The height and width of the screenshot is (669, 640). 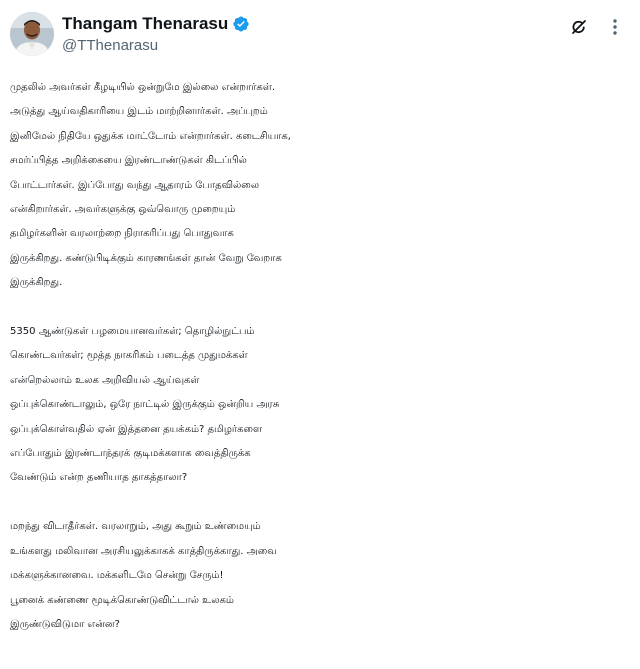 What do you see at coordinates (579, 27) in the screenshot?
I see `grok-icon` at bounding box center [579, 27].